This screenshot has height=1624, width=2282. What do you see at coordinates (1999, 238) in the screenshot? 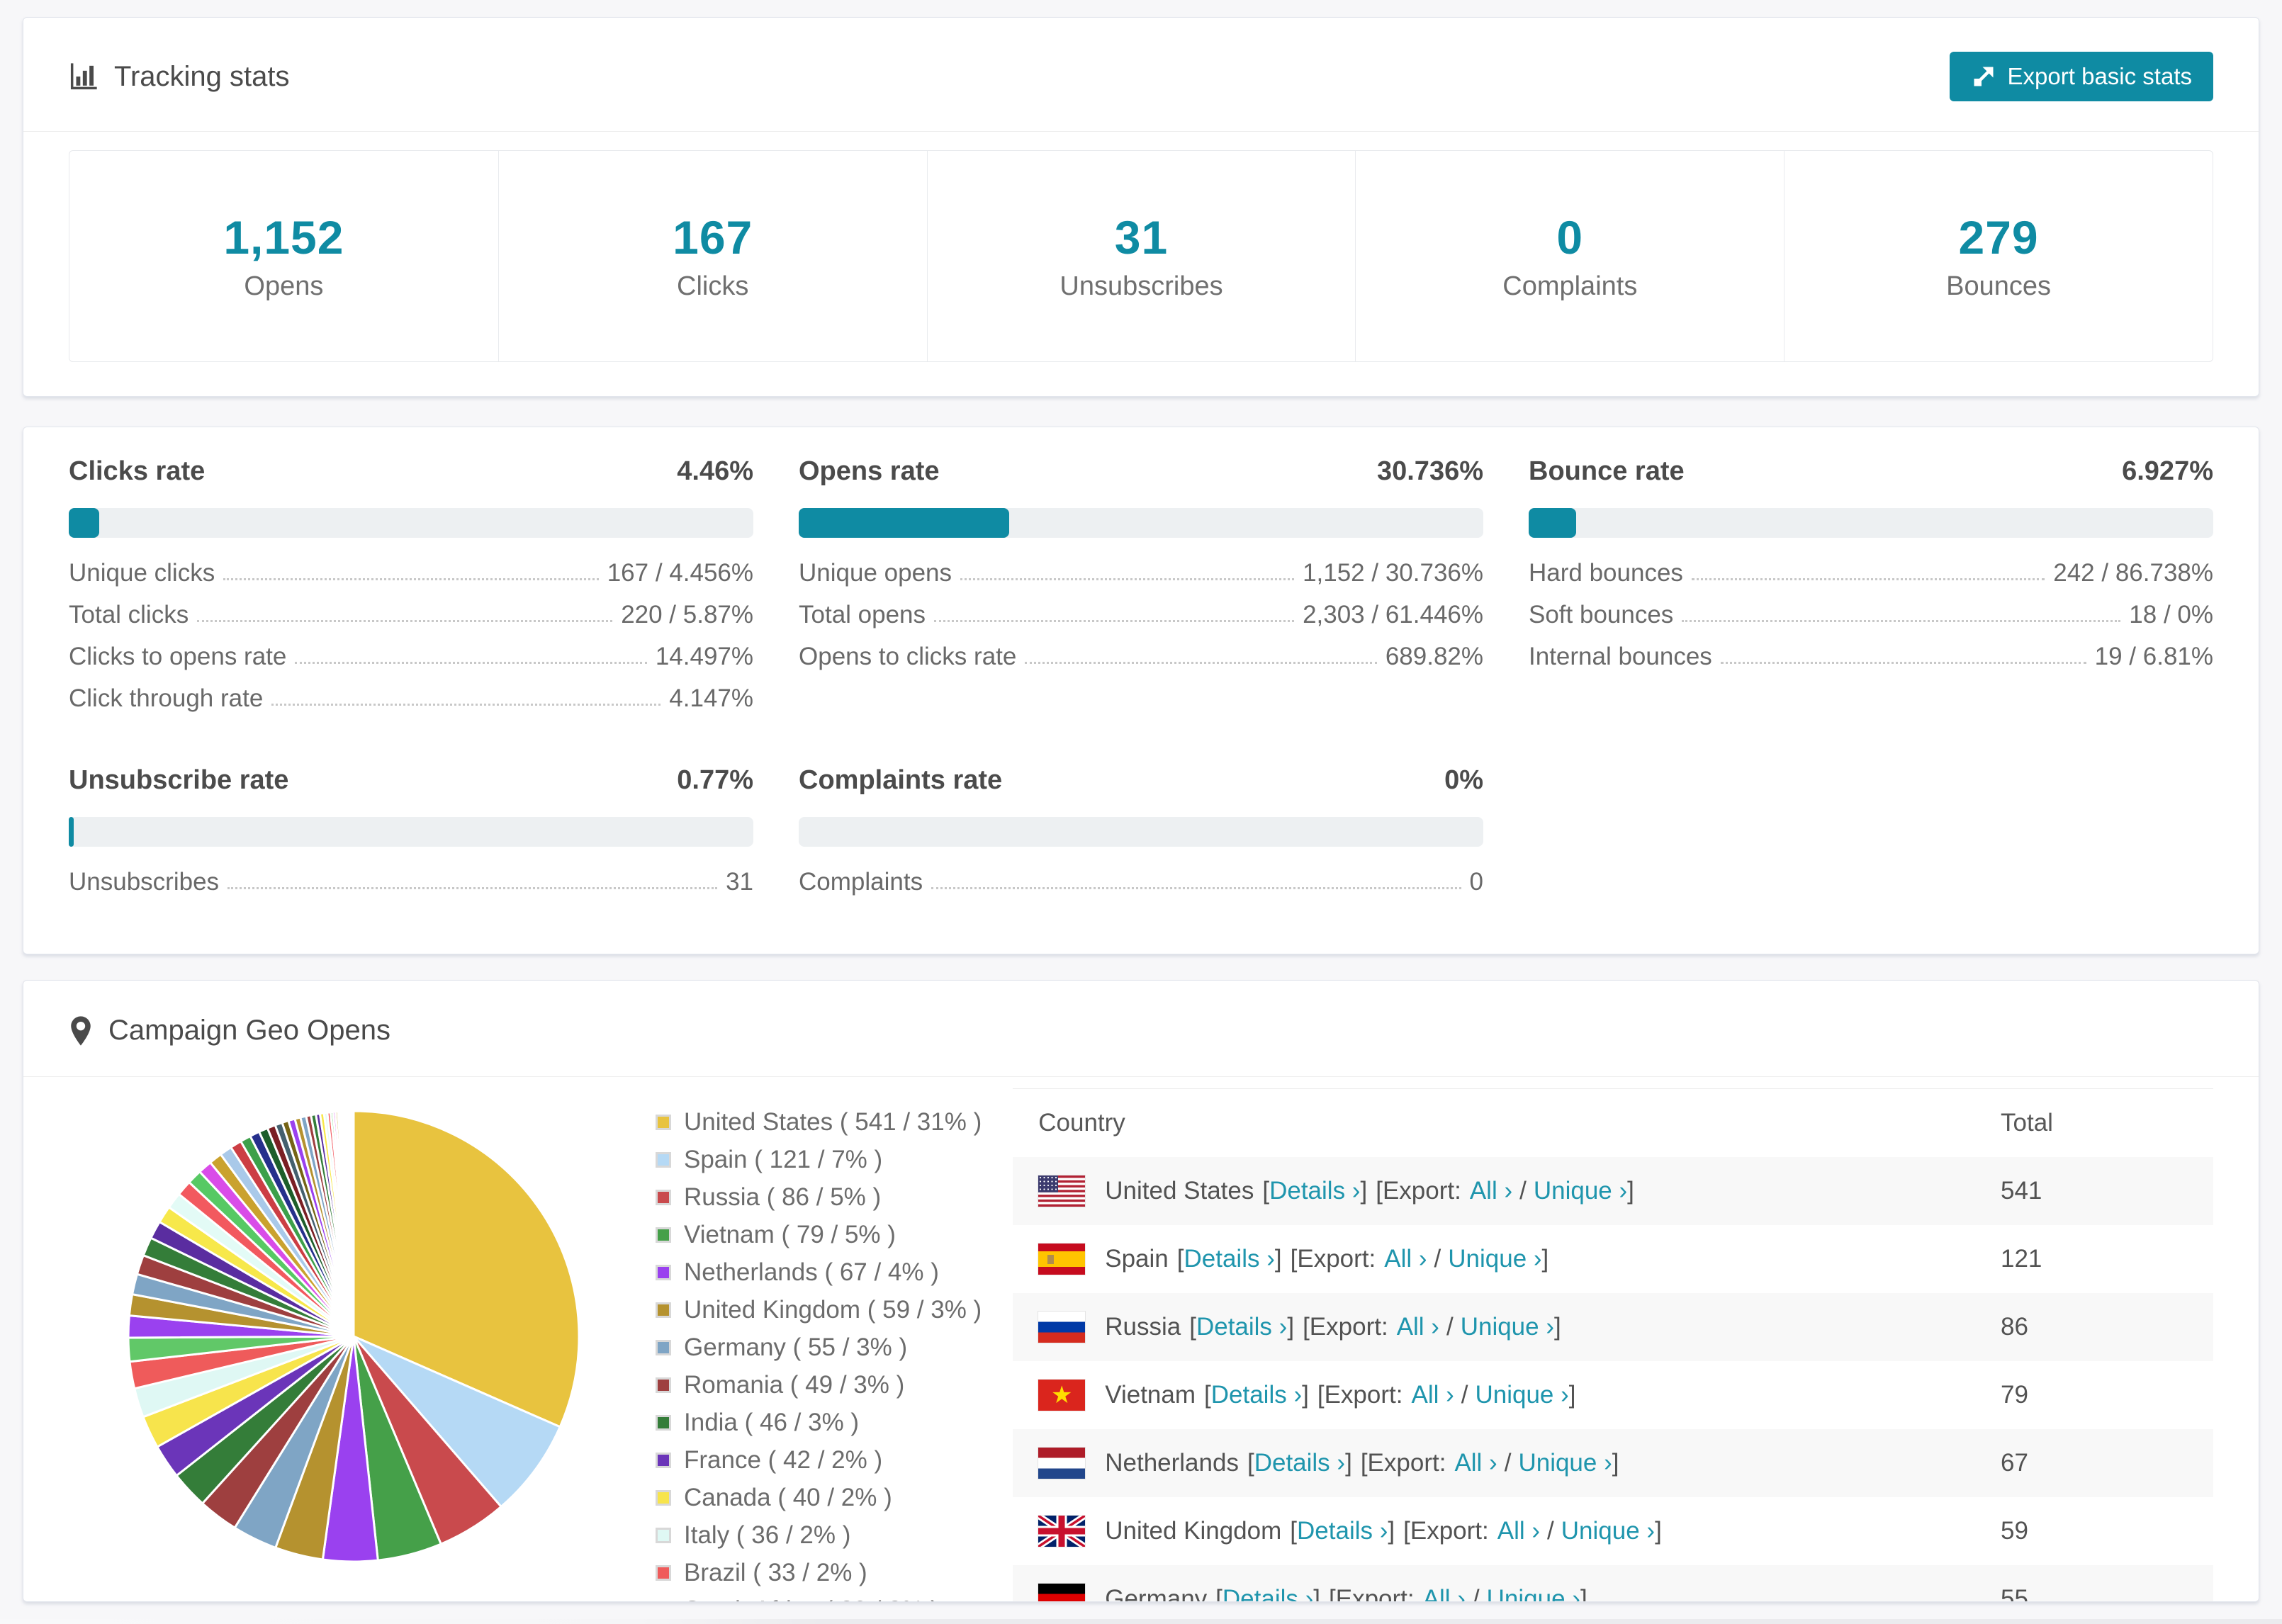
I see `counter-value: 279` at bounding box center [1999, 238].